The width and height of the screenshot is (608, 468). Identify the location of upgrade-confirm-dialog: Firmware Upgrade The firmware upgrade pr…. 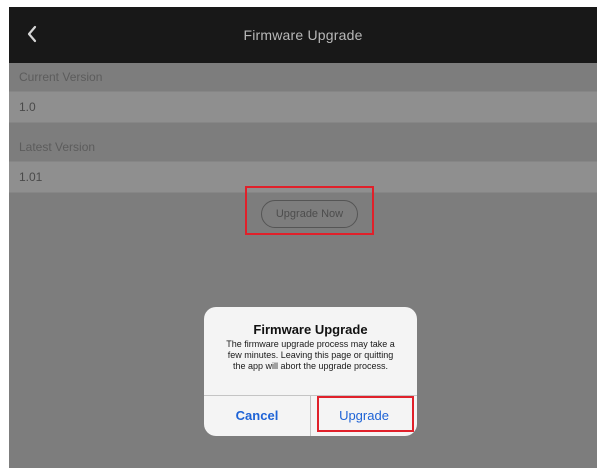
(310, 371).